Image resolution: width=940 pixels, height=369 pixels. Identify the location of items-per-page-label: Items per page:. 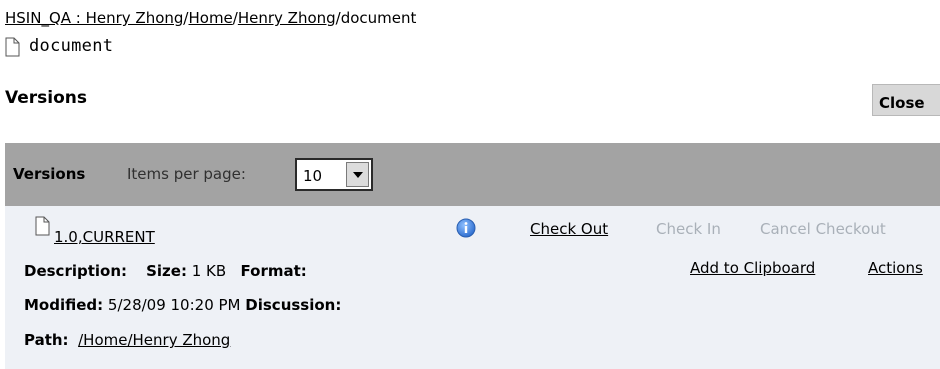
(186, 174).